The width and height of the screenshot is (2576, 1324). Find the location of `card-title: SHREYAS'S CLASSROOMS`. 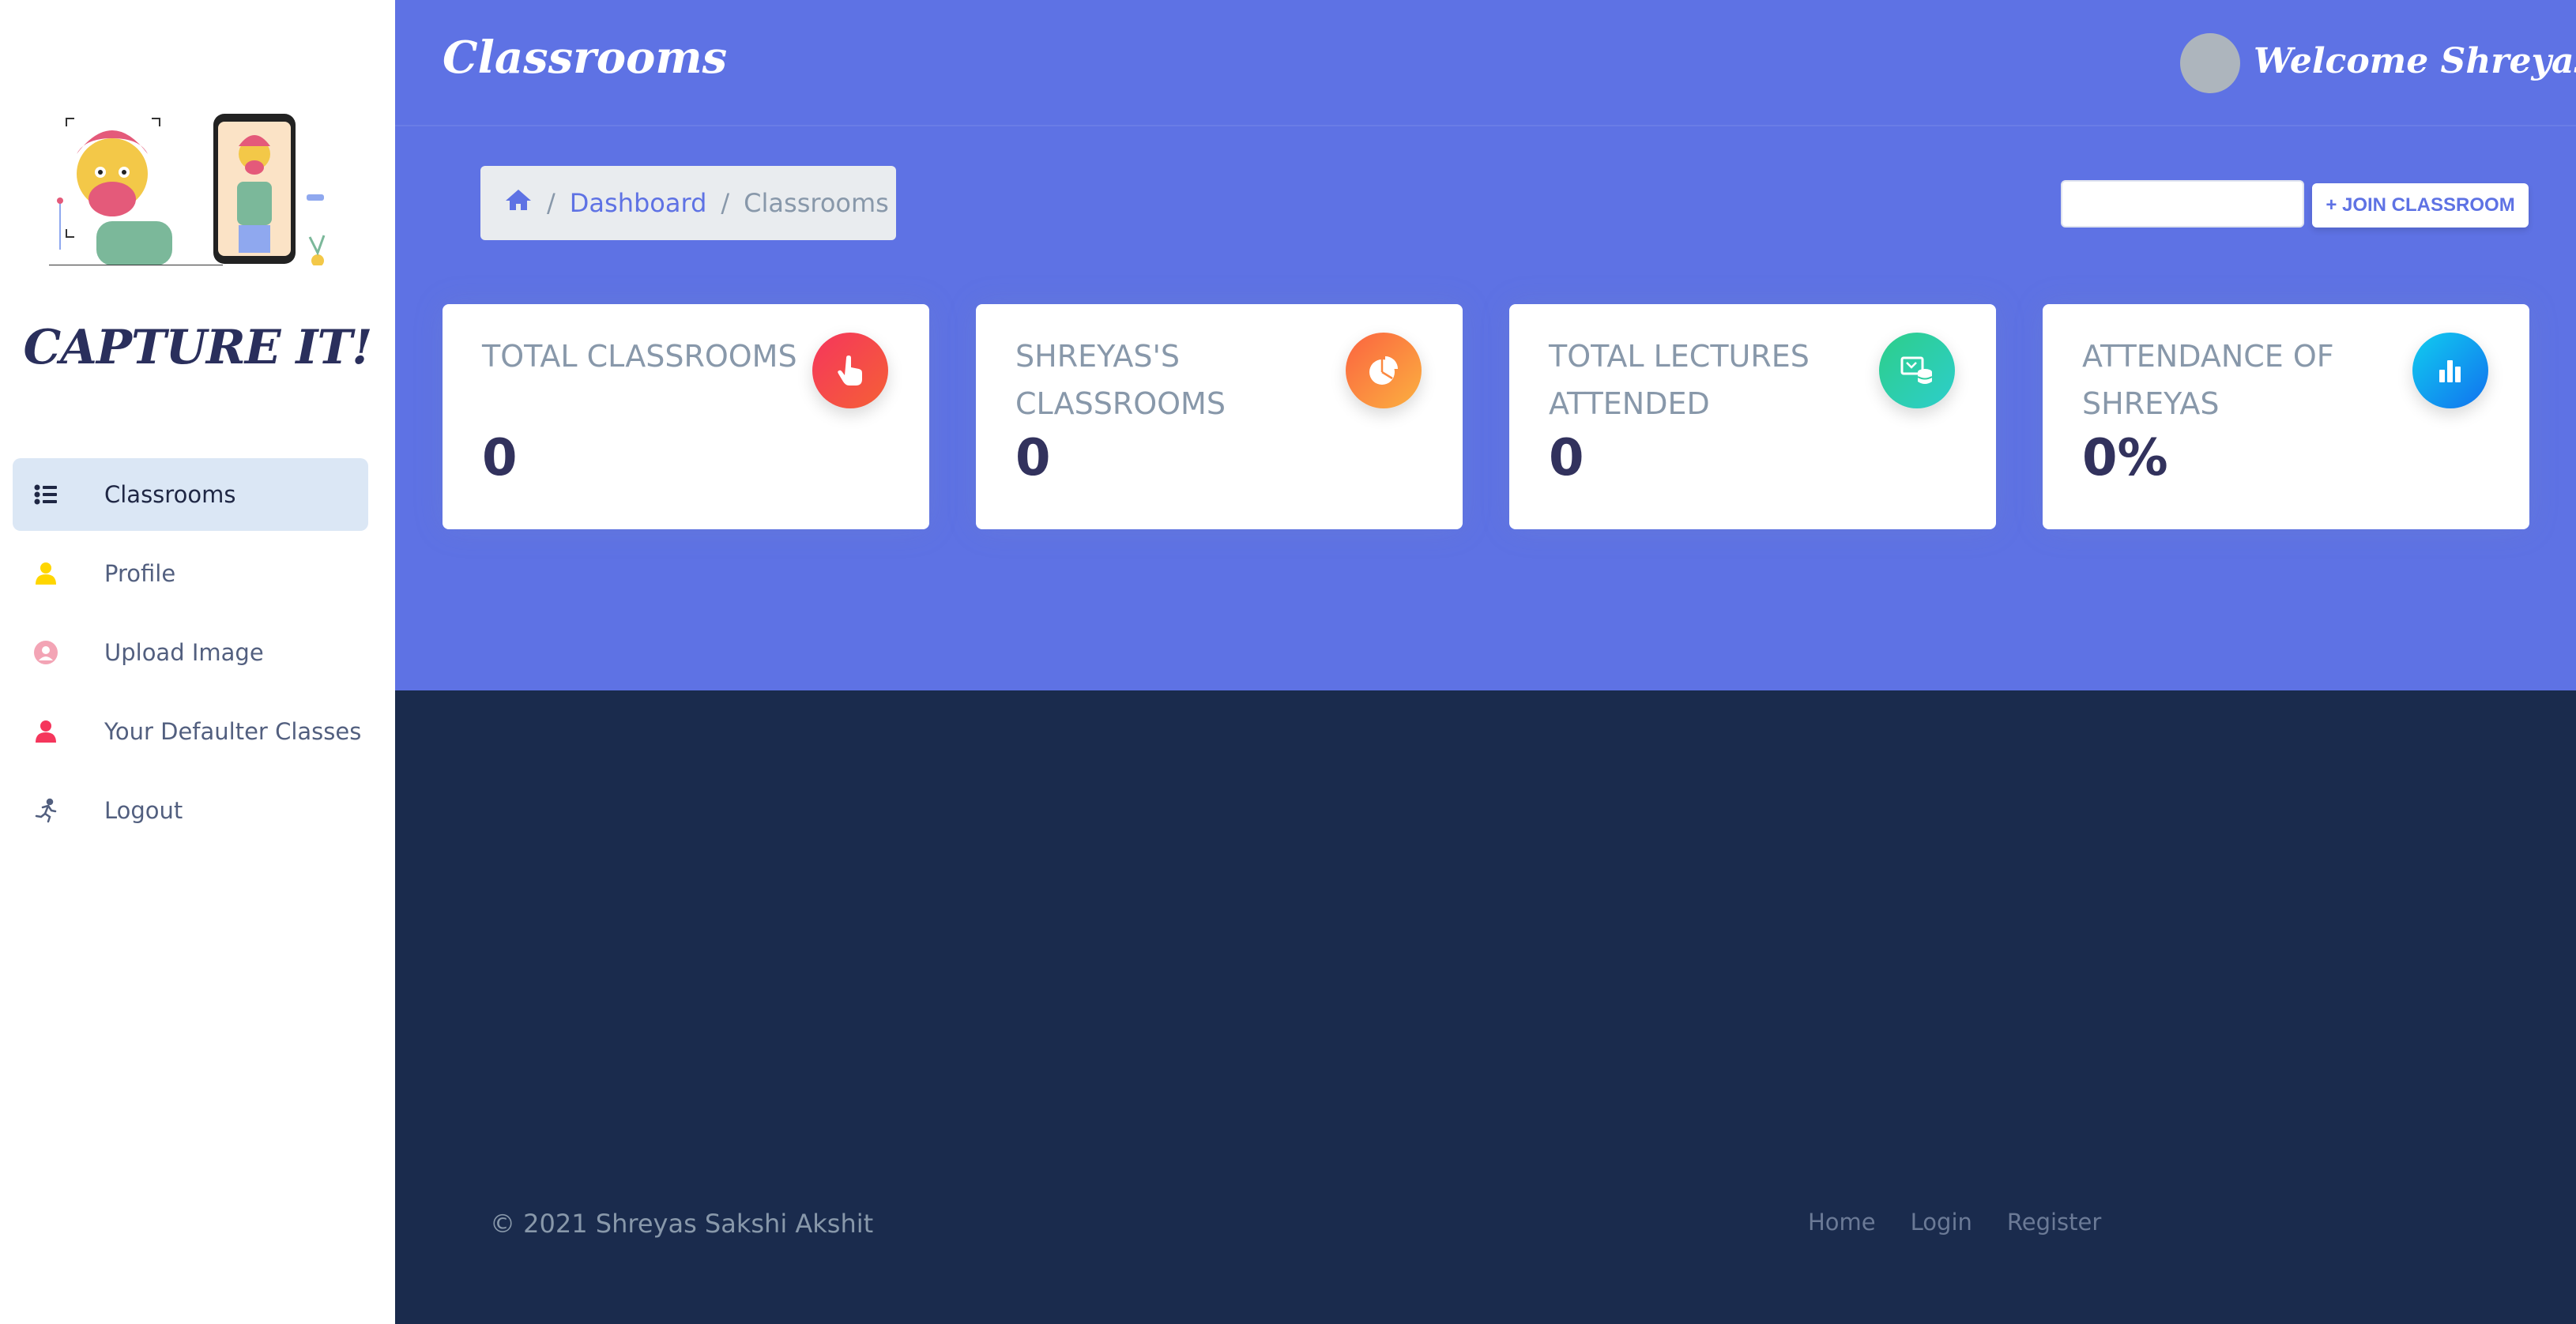

card-title: SHREYAS'S CLASSROOMS is located at coordinates (1120, 380).